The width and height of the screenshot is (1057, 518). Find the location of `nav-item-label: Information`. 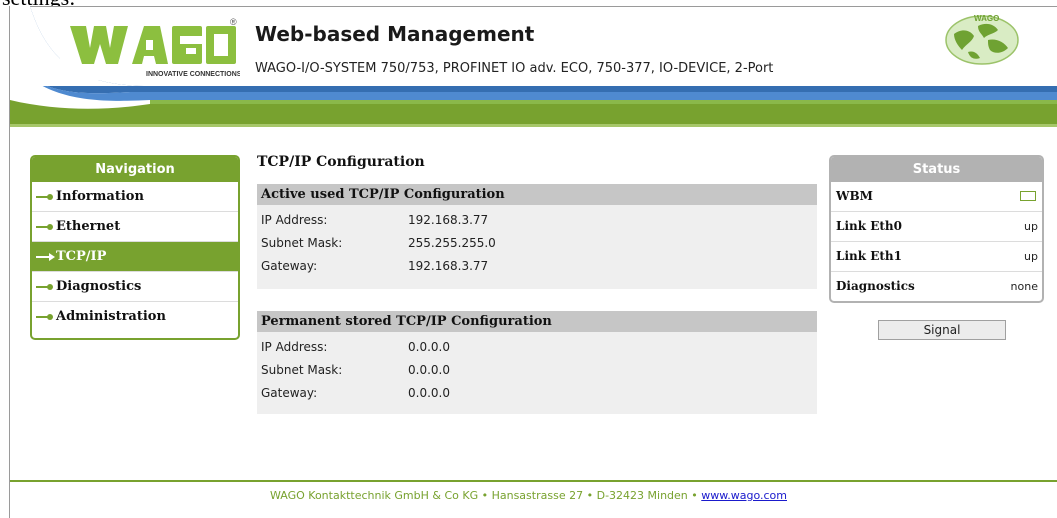

nav-item-label: Information is located at coordinates (100, 196).